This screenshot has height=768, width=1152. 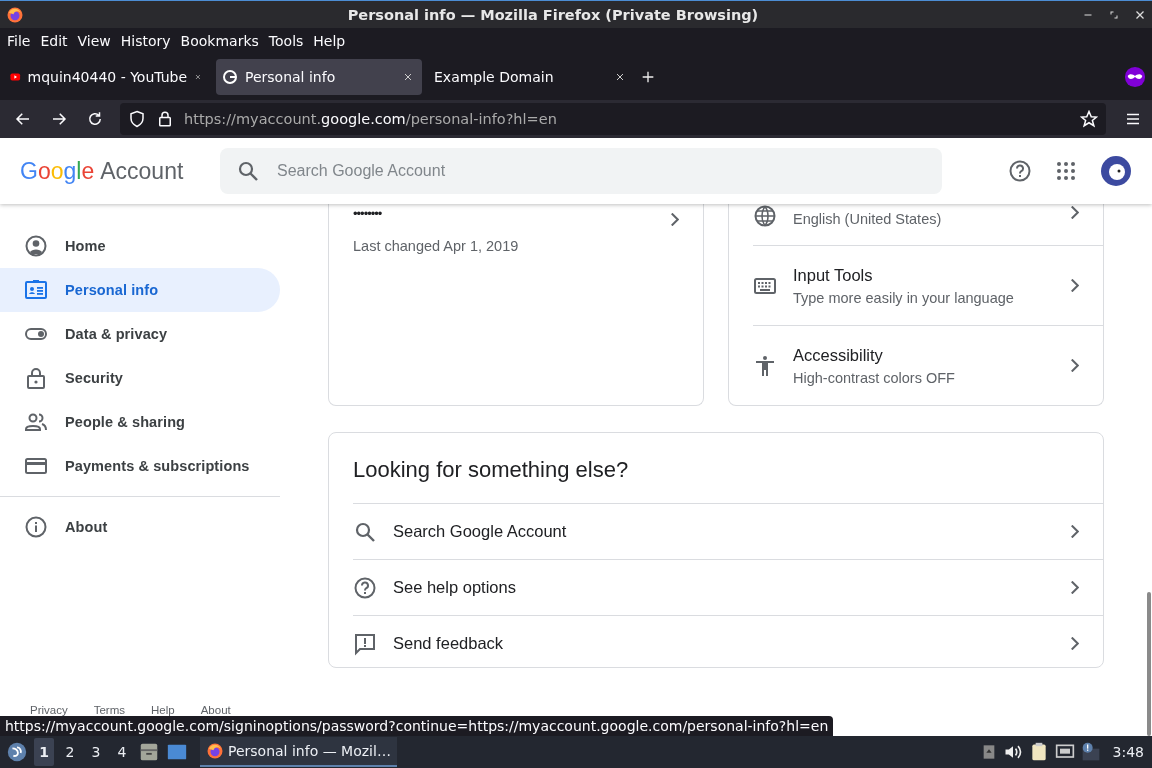 What do you see at coordinates (140, 378) in the screenshot?
I see `sidebar-item: Security` at bounding box center [140, 378].